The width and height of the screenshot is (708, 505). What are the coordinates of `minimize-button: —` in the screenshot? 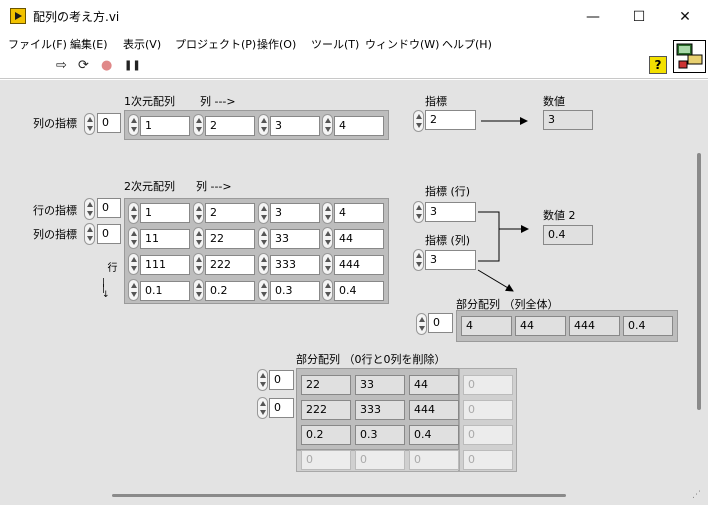 It's located at (593, 16).